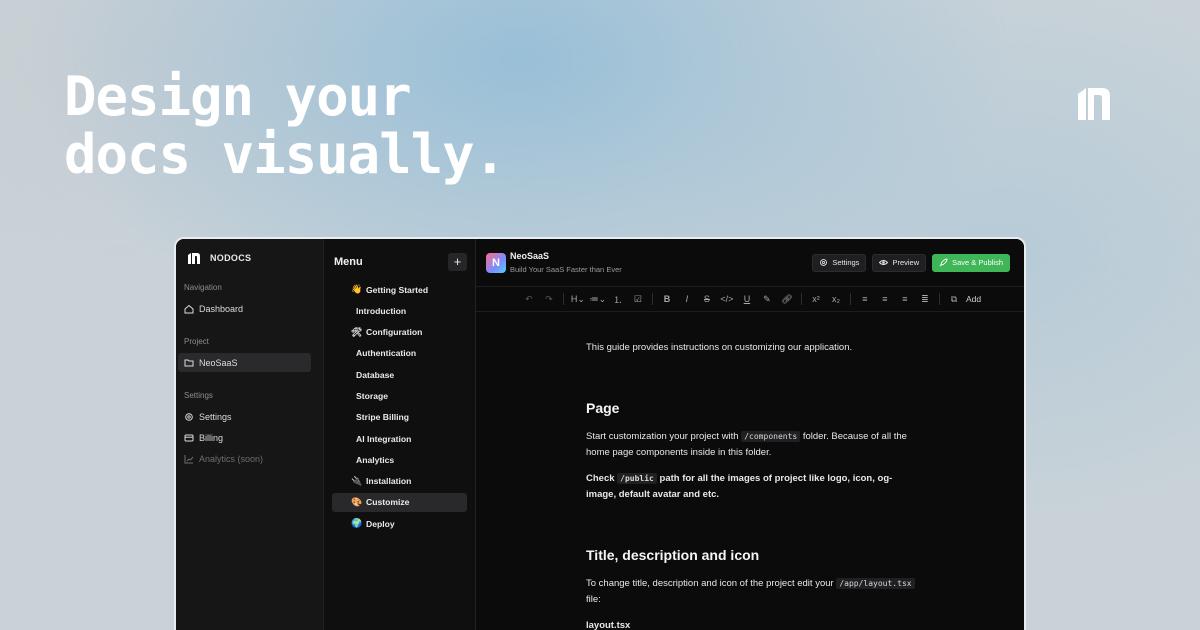 This screenshot has height=630, width=1200. Describe the element at coordinates (399, 332) in the screenshot. I see `menu-item-configuration: 🛠 Configuration` at that location.